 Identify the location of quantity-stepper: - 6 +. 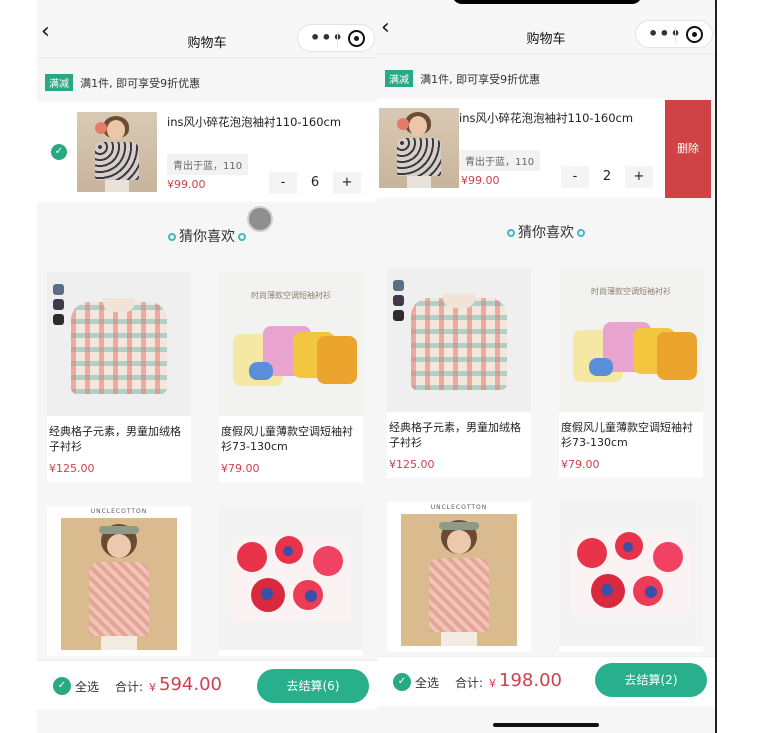
(315, 183).